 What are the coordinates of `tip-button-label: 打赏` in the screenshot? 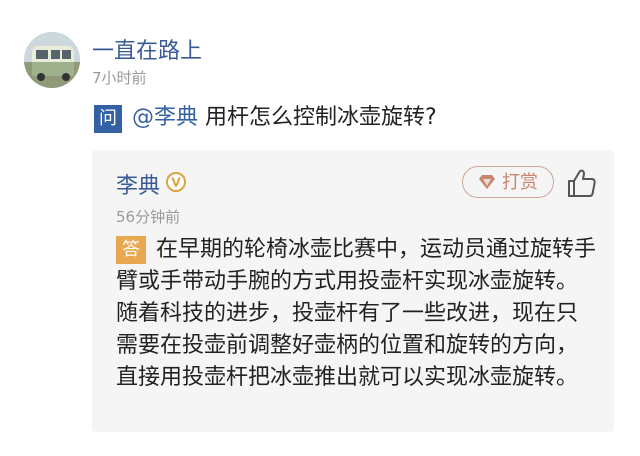 It's located at (520, 182).